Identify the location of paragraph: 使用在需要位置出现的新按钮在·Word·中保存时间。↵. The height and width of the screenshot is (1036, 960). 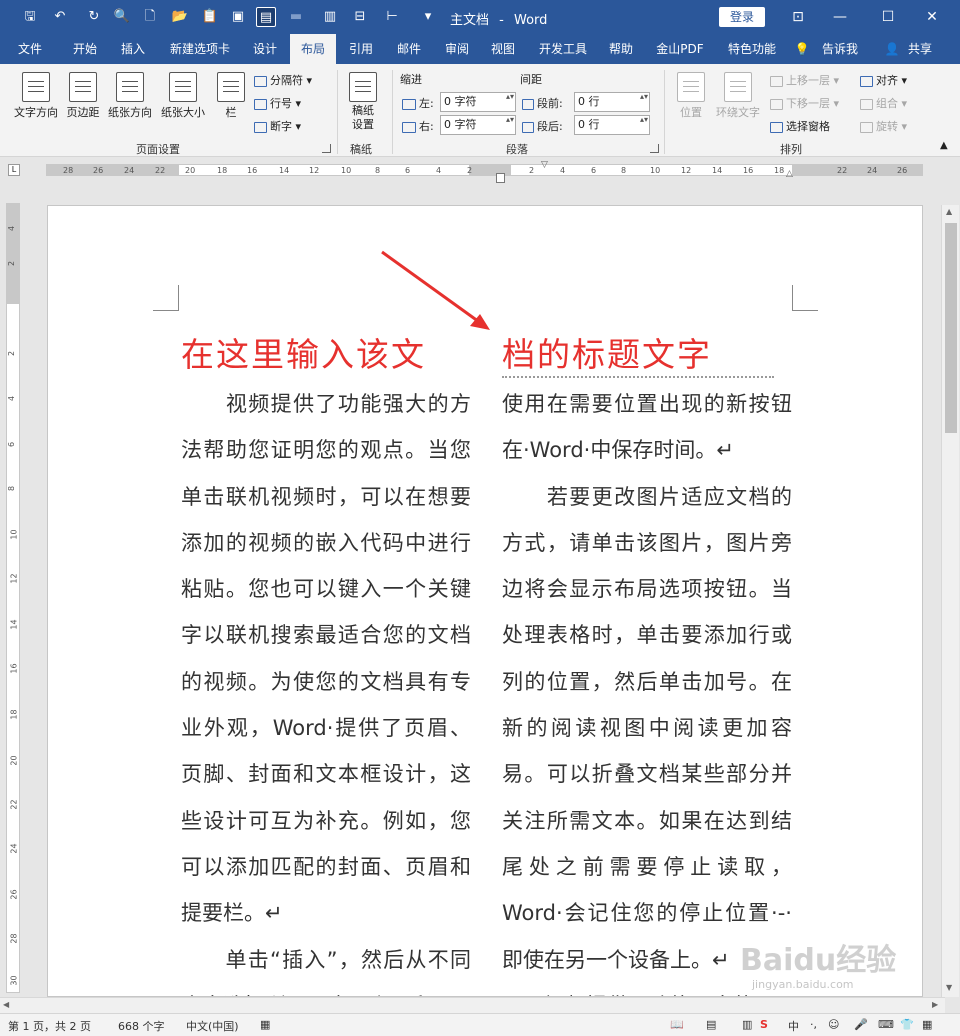
(647, 427).